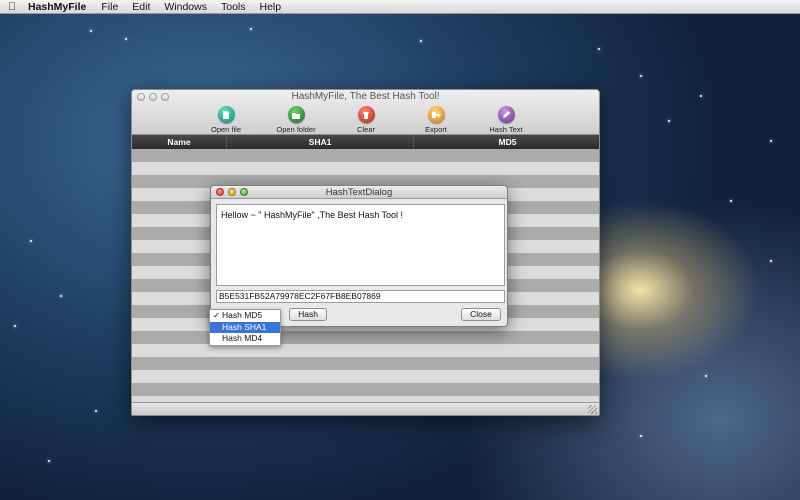 The height and width of the screenshot is (500, 800). I want to click on open-file-label: Open file, so click(226, 129).